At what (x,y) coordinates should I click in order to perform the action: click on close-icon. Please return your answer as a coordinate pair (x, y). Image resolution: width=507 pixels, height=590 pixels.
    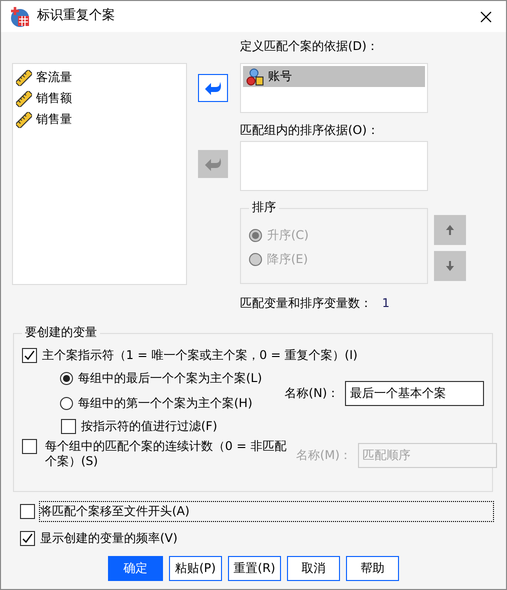
    Looking at the image, I should click on (486, 16).